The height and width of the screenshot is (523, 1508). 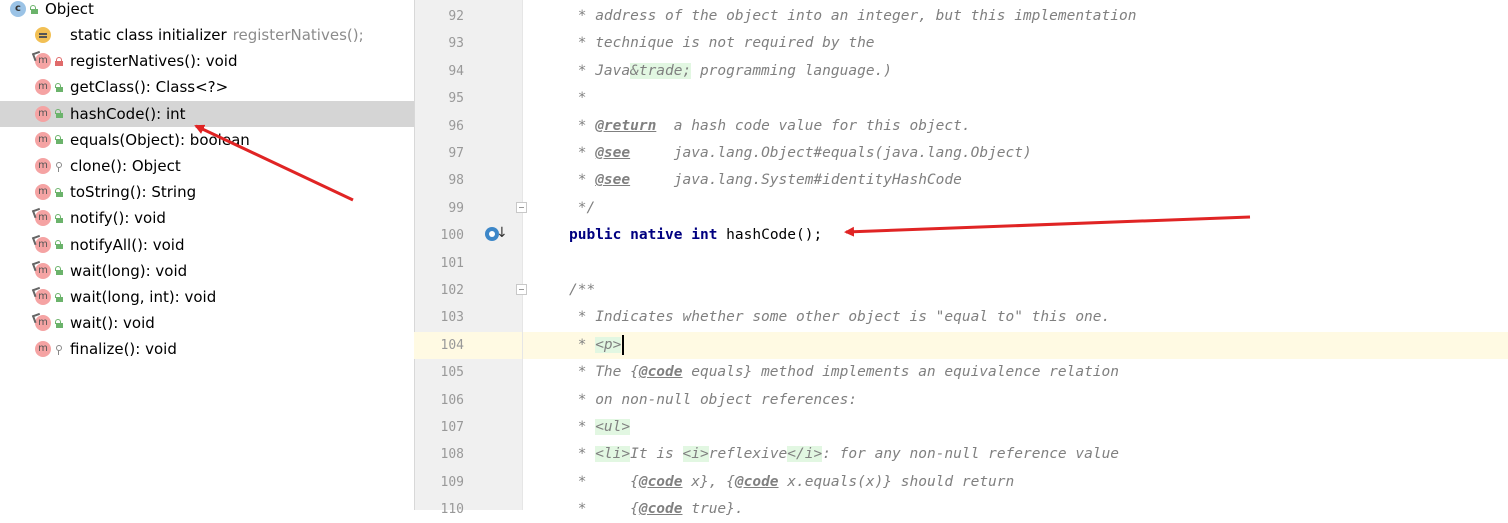 What do you see at coordinates (1015, 427) in the screenshot?
I see `code-line: * <ul>` at bounding box center [1015, 427].